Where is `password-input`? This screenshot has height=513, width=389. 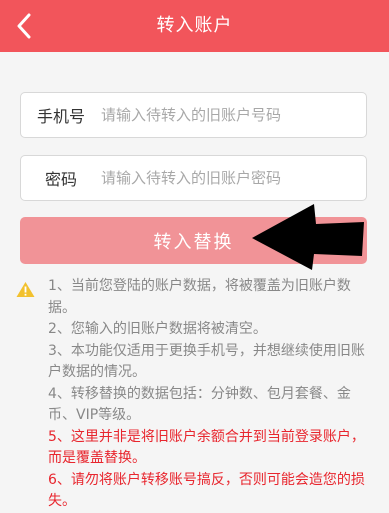 password-input is located at coordinates (233, 178).